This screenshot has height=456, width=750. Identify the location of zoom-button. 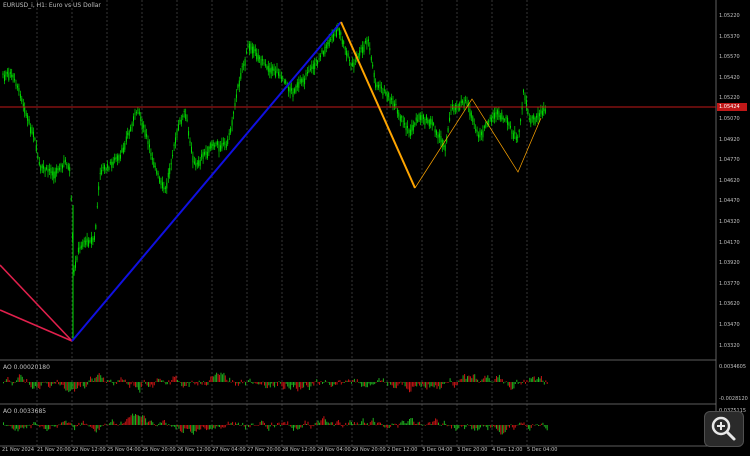
(724, 429).